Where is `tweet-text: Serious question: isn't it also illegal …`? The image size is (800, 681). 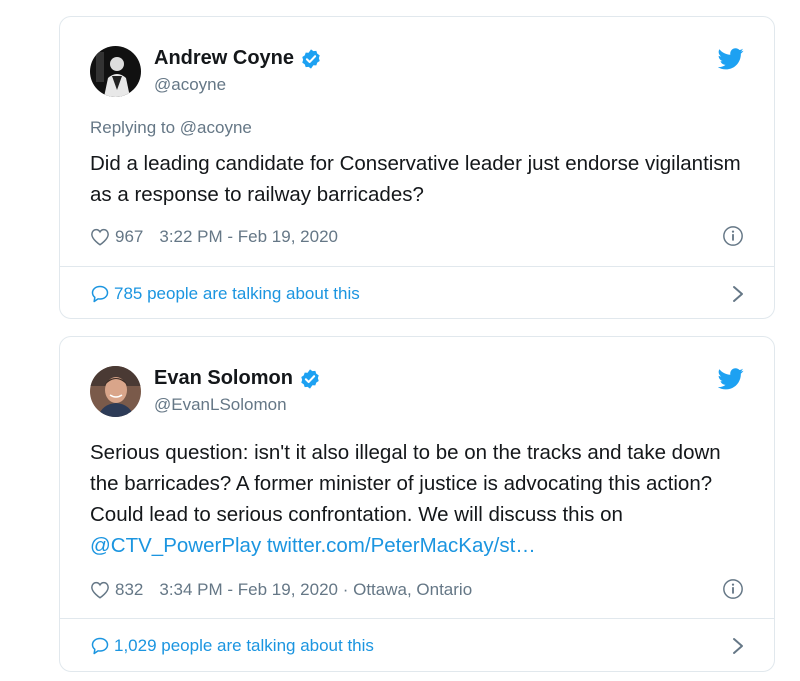
tweet-text: Serious question: isn't it also illegal … is located at coordinates (417, 499).